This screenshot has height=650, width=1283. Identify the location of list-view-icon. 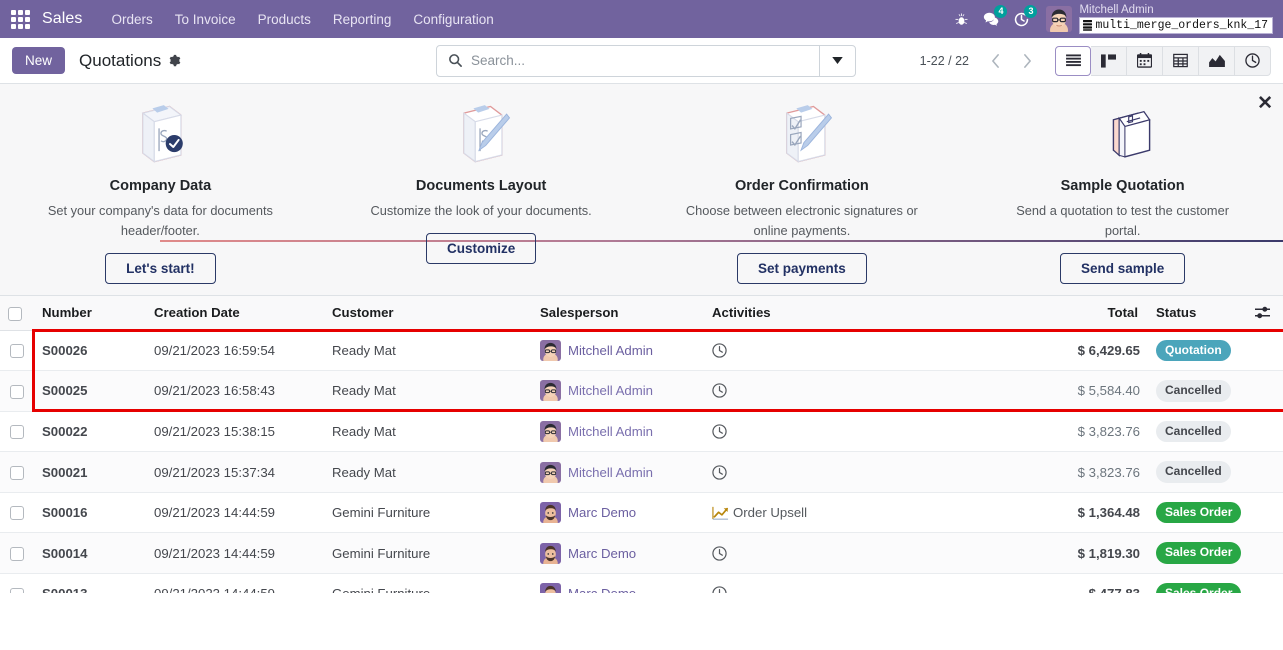
(1073, 60).